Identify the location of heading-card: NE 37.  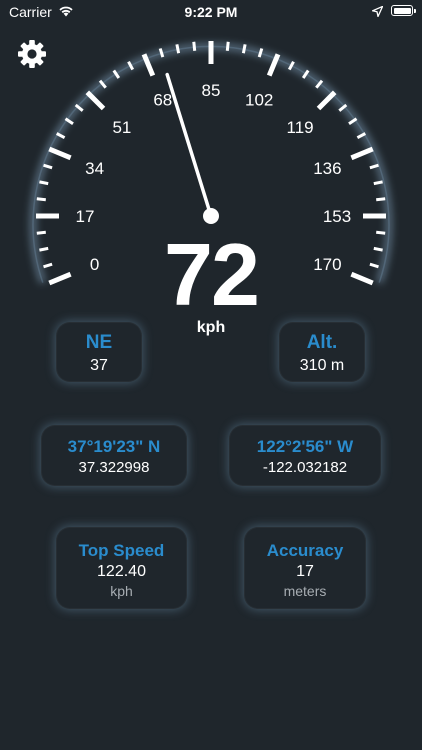
(99, 352).